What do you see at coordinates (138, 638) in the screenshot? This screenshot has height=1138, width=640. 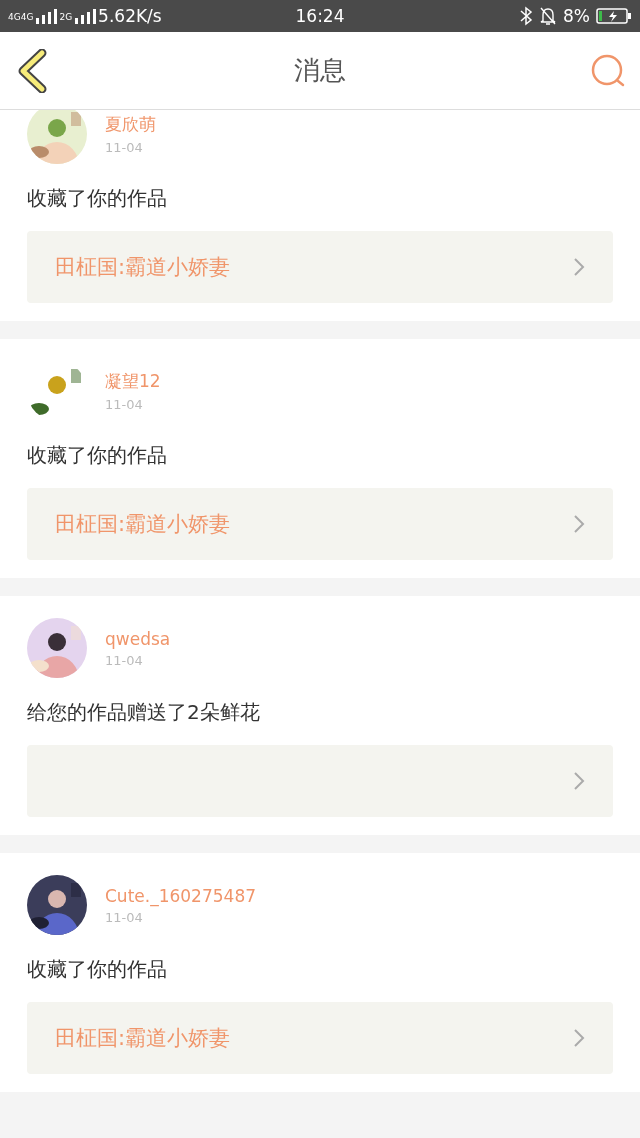 I see `user-name: qwedsa` at bounding box center [138, 638].